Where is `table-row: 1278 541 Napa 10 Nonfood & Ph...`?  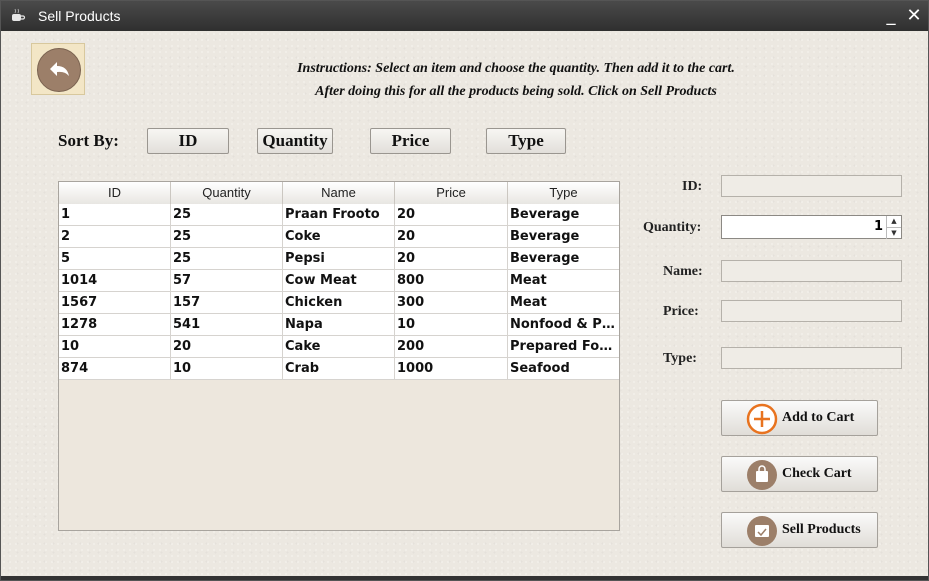 table-row: 1278 541 Napa 10 Nonfood & Ph... is located at coordinates (339, 325).